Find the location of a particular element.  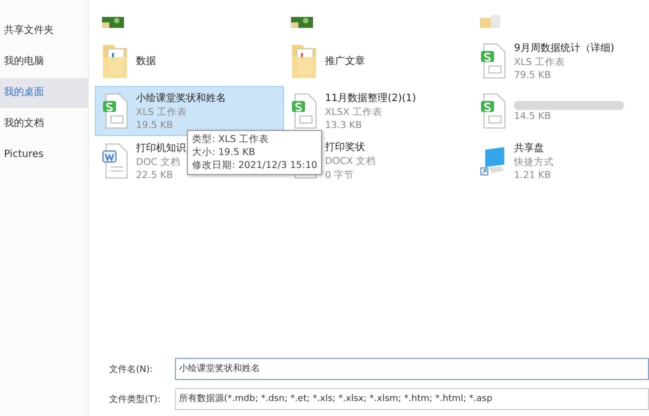

file-name: 小绘课堂奖状和姓名 is located at coordinates (181, 98).